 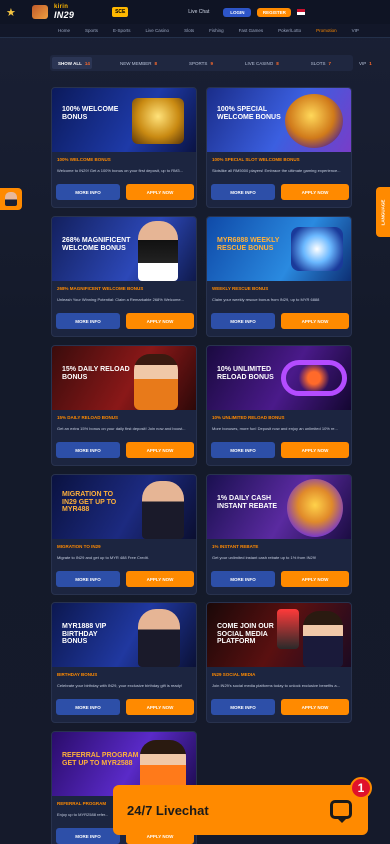 I want to click on treasure-chest-icon, so click(x=158, y=121).